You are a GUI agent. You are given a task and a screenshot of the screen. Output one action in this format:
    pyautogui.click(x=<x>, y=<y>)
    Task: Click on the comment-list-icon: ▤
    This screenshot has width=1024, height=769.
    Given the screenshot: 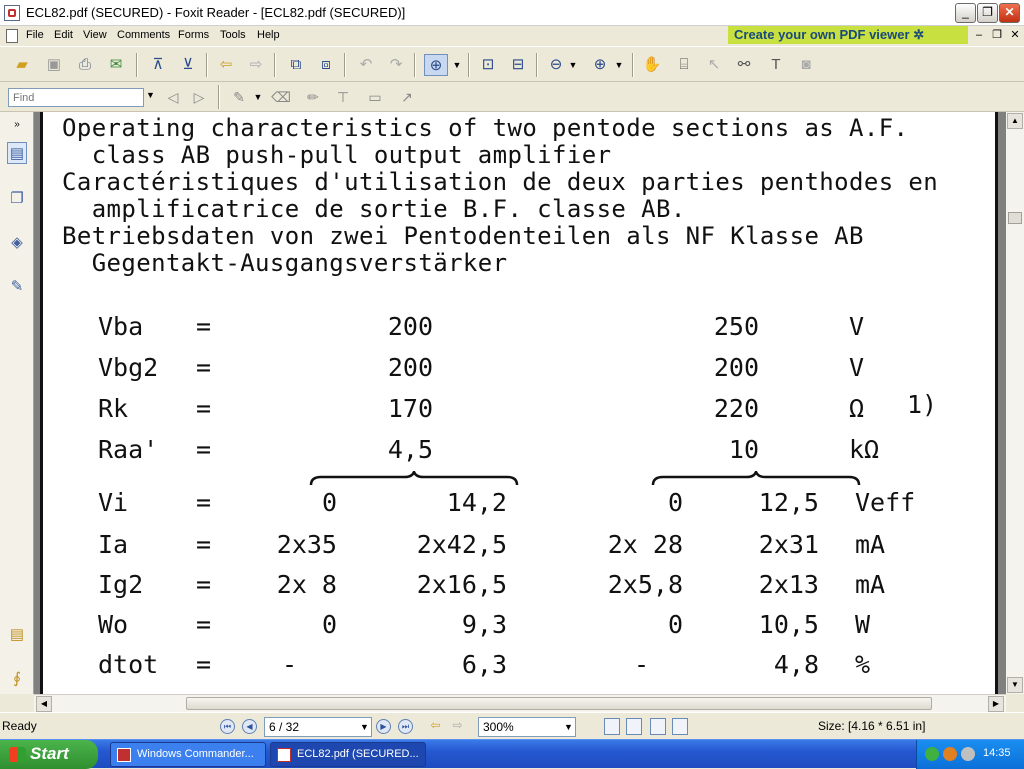 What is the action you would take?
    pyautogui.click(x=17, y=635)
    